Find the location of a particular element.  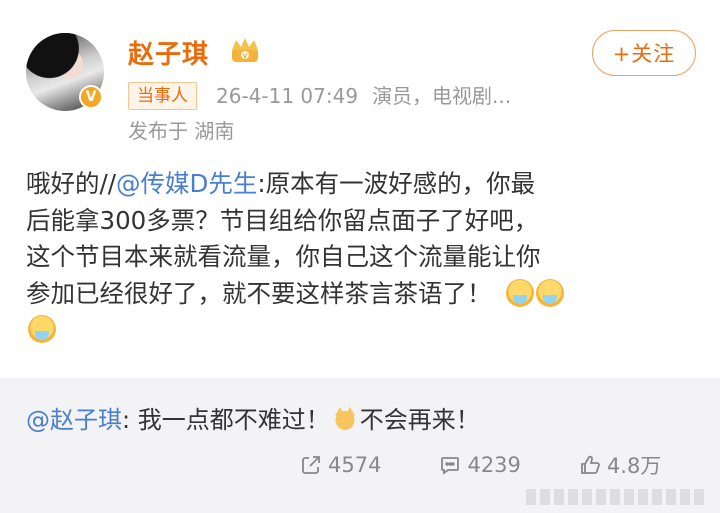

share-button: 4574 is located at coordinates (340, 465).